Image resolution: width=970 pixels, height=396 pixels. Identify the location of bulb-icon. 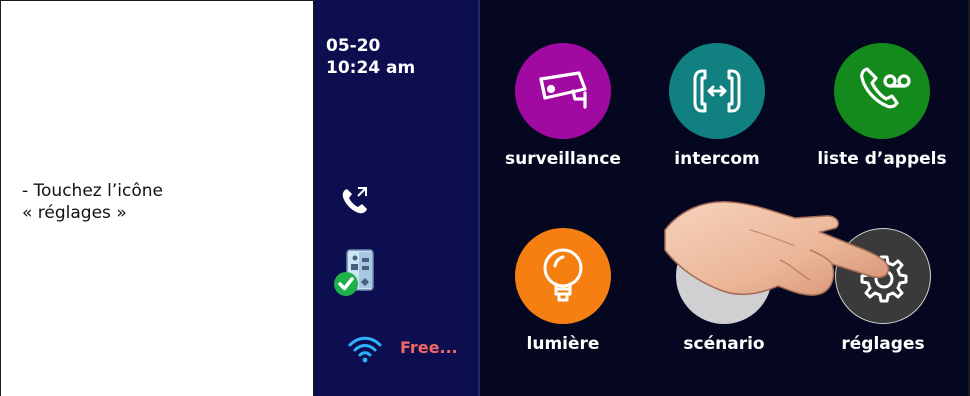
(563, 275).